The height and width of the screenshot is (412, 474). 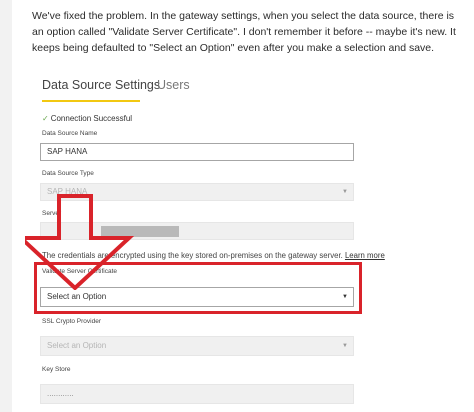 What do you see at coordinates (173, 85) in the screenshot?
I see `tab-users: Users` at bounding box center [173, 85].